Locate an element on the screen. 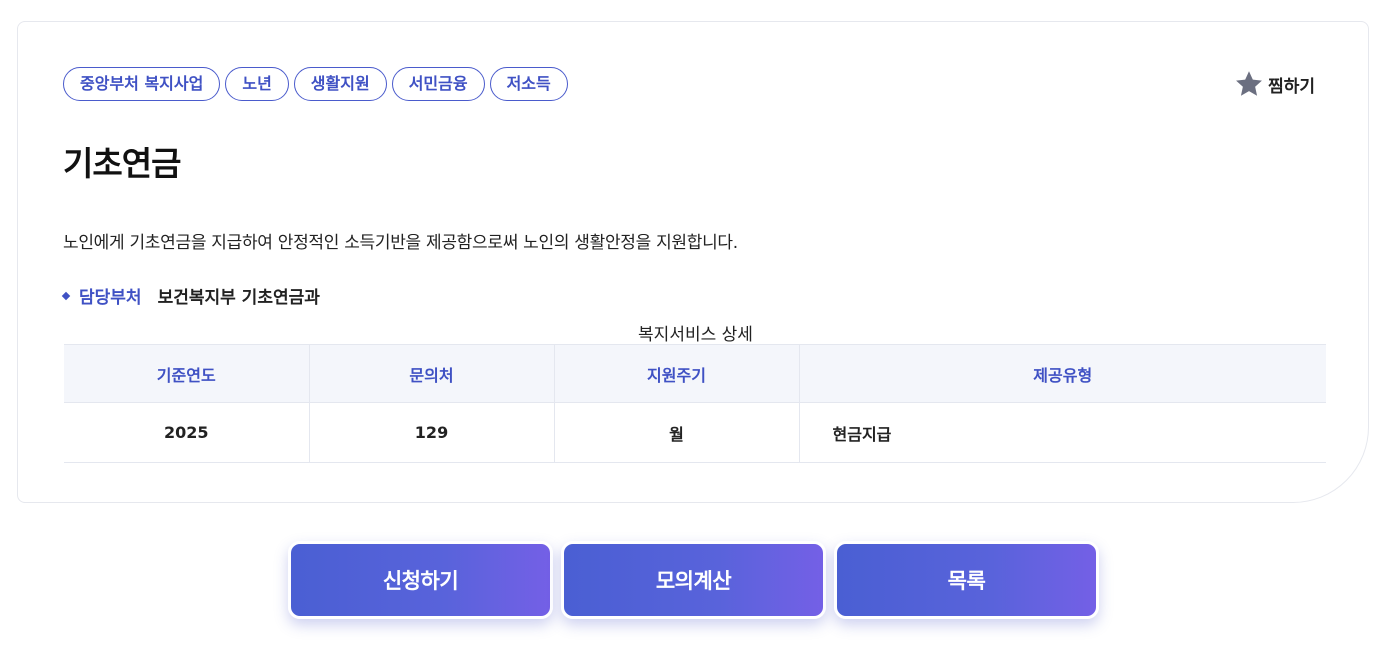 The image size is (1400, 656). cell-provision-type: 현금지급 is located at coordinates (1062, 432).